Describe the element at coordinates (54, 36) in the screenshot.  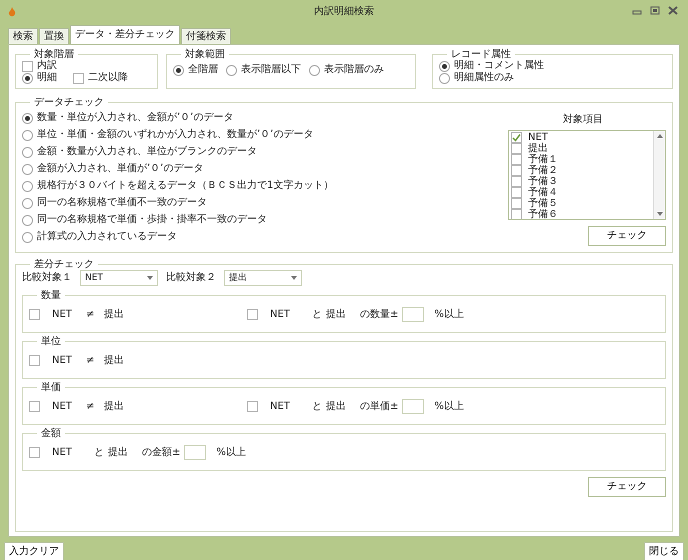
I see `tab: 置換` at that location.